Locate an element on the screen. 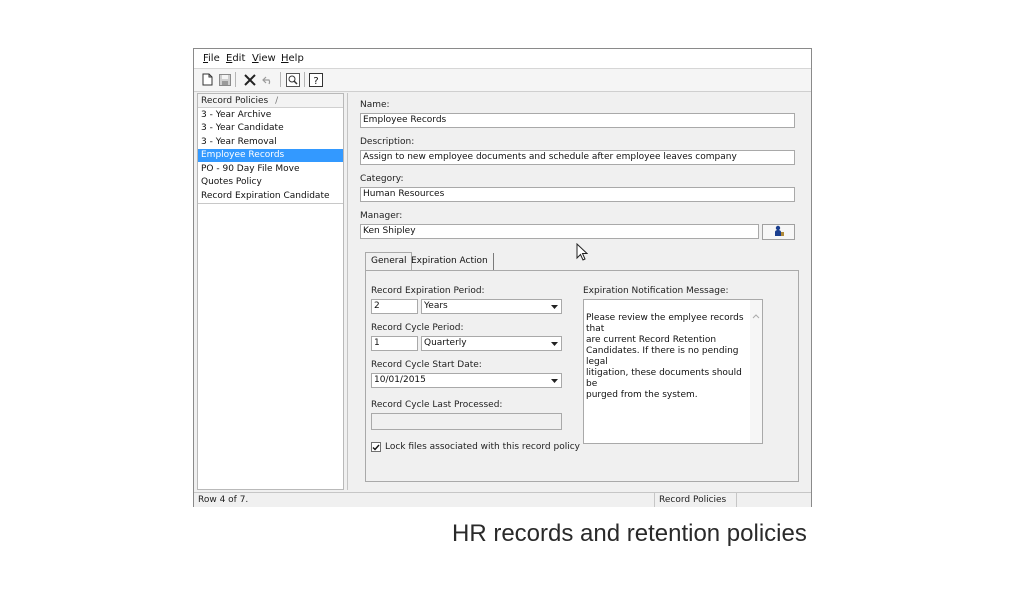 The height and width of the screenshot is (614, 1024). list-divider is located at coordinates (270, 203).